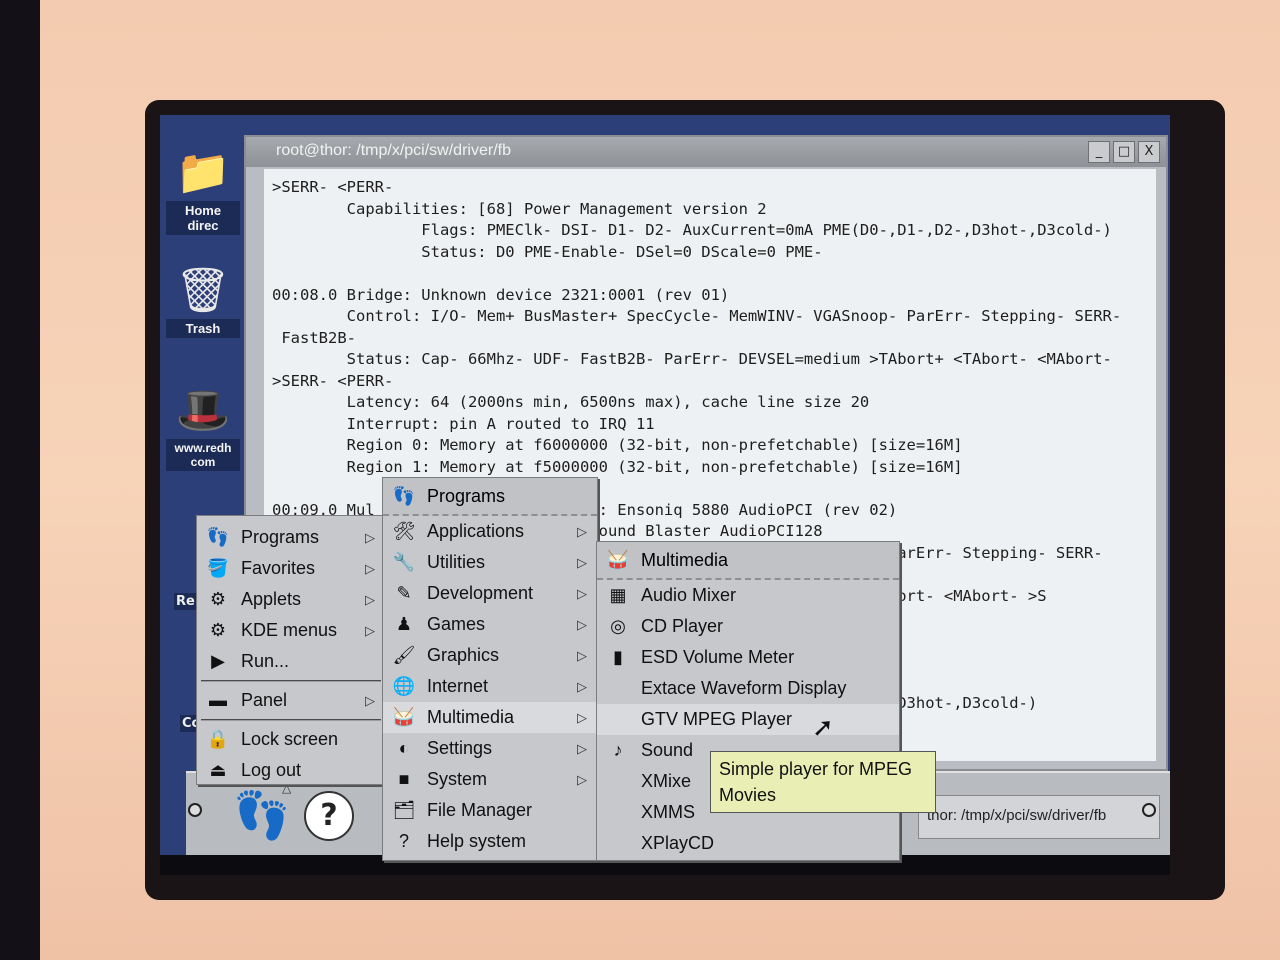 This screenshot has height=960, width=1280. Describe the element at coordinates (218, 700) in the screenshot. I see `panel-icon: ▬` at that location.